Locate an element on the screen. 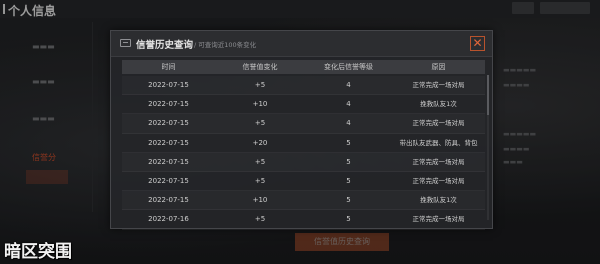 The width and height of the screenshot is (600, 264). table-row: 2022-07-15 +20 5 带出队友武器、防具、背包 is located at coordinates (303, 143).